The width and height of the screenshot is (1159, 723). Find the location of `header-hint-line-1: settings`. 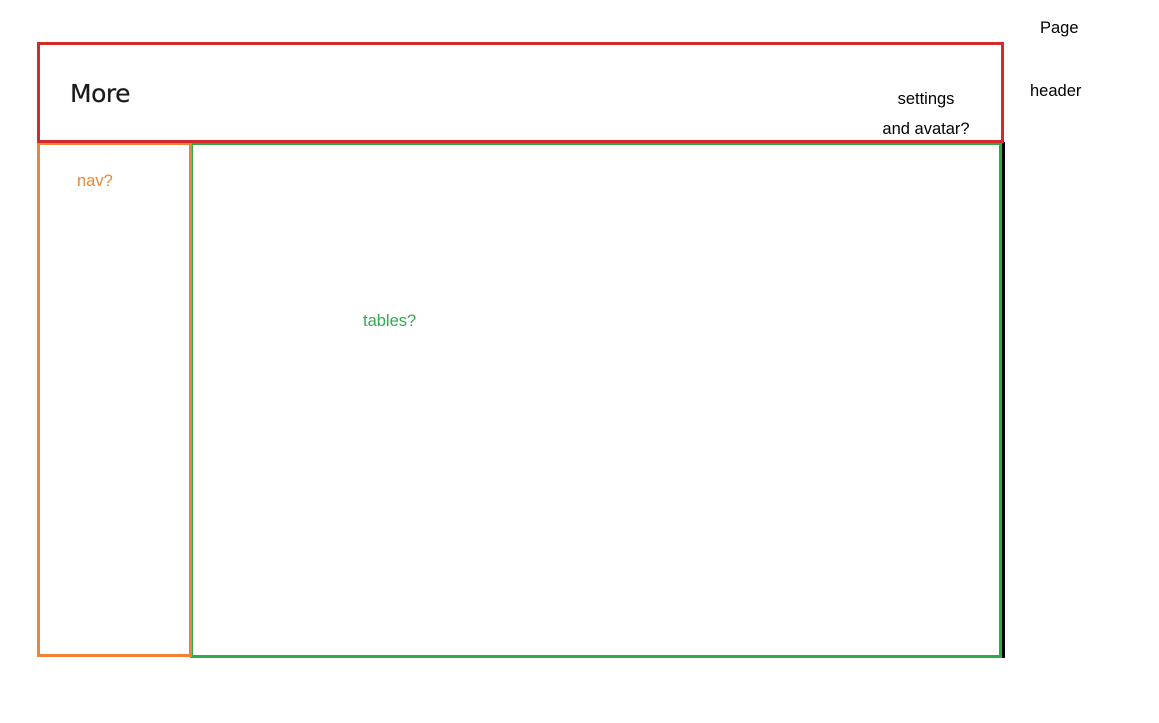

header-hint-line-1: settings is located at coordinates (926, 99).